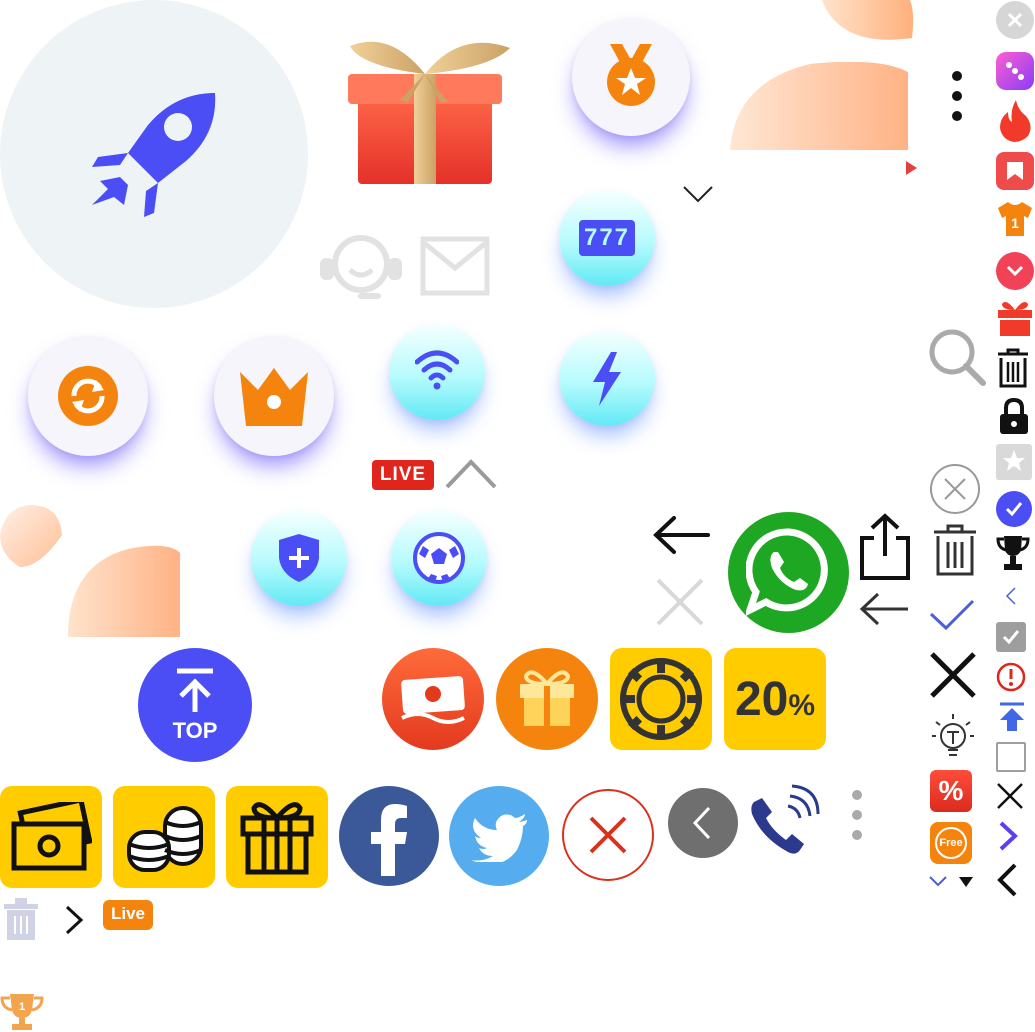 The width and height of the screenshot is (1035, 1032). I want to click on discount-button: %, so click(951, 791).